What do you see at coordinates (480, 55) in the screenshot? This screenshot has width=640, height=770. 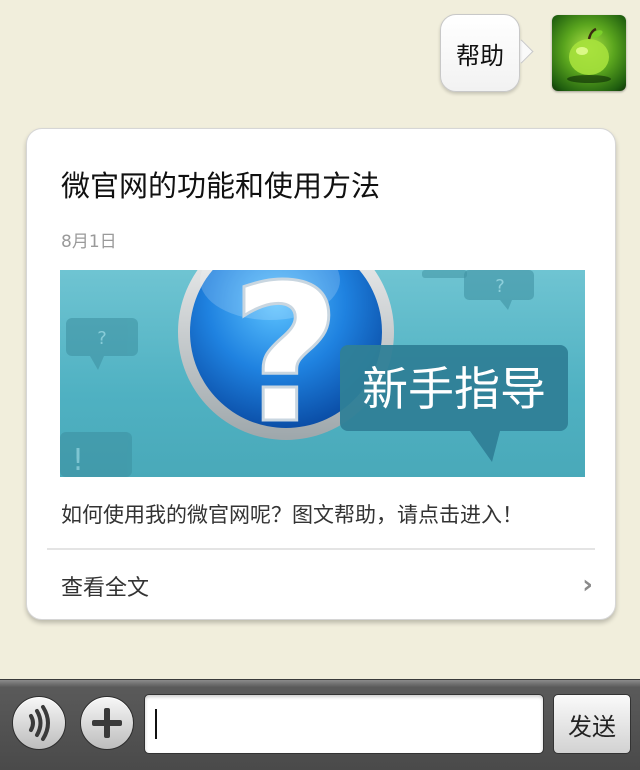 I see `outgoing-message-text: 帮助` at bounding box center [480, 55].